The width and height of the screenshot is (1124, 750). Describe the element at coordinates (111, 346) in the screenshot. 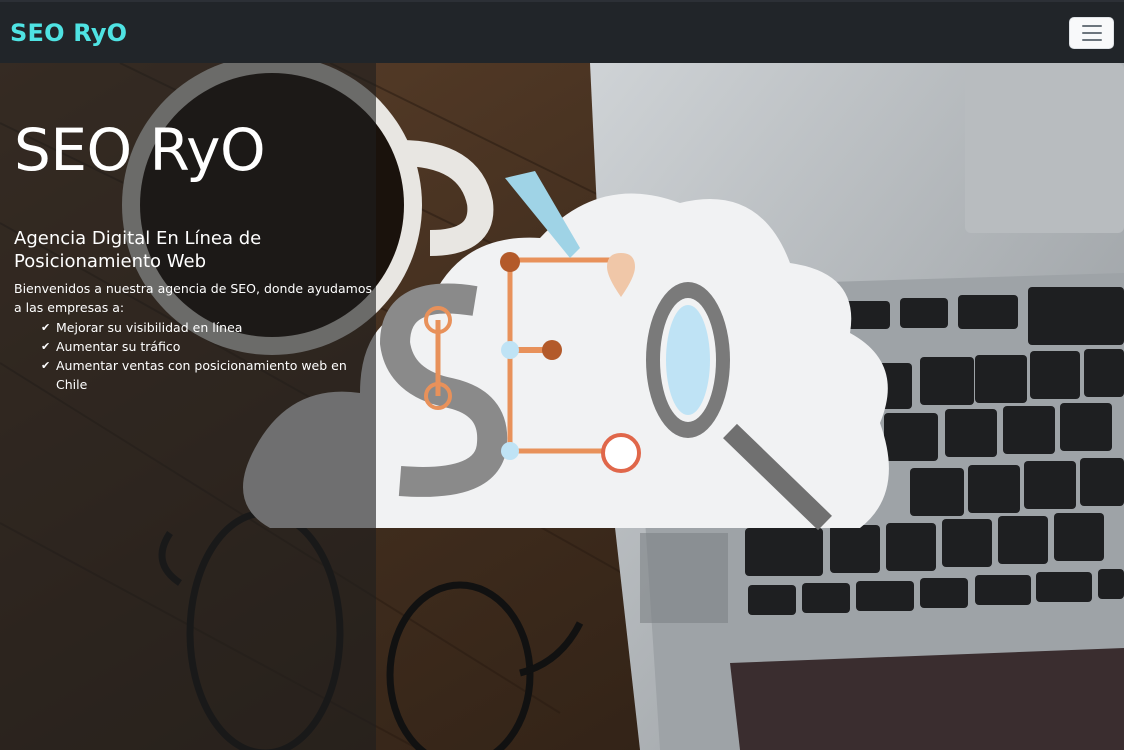

I see `list-item: ✔ Aumentar su tráfico` at that location.